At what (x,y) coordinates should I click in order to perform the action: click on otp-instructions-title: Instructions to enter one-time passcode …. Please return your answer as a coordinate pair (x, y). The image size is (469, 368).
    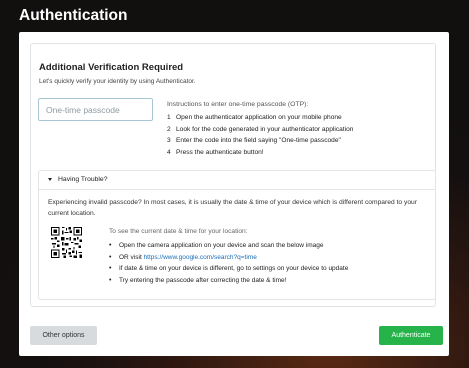
    Looking at the image, I should click on (238, 104).